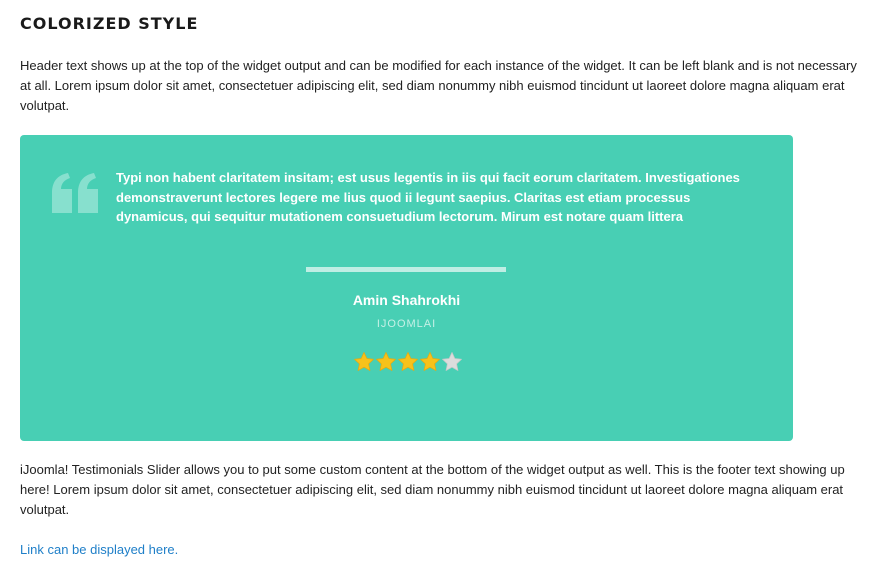 The image size is (880, 580). Describe the element at coordinates (109, 23) in the screenshot. I see `page-title: COLORIZED STYLE` at that location.